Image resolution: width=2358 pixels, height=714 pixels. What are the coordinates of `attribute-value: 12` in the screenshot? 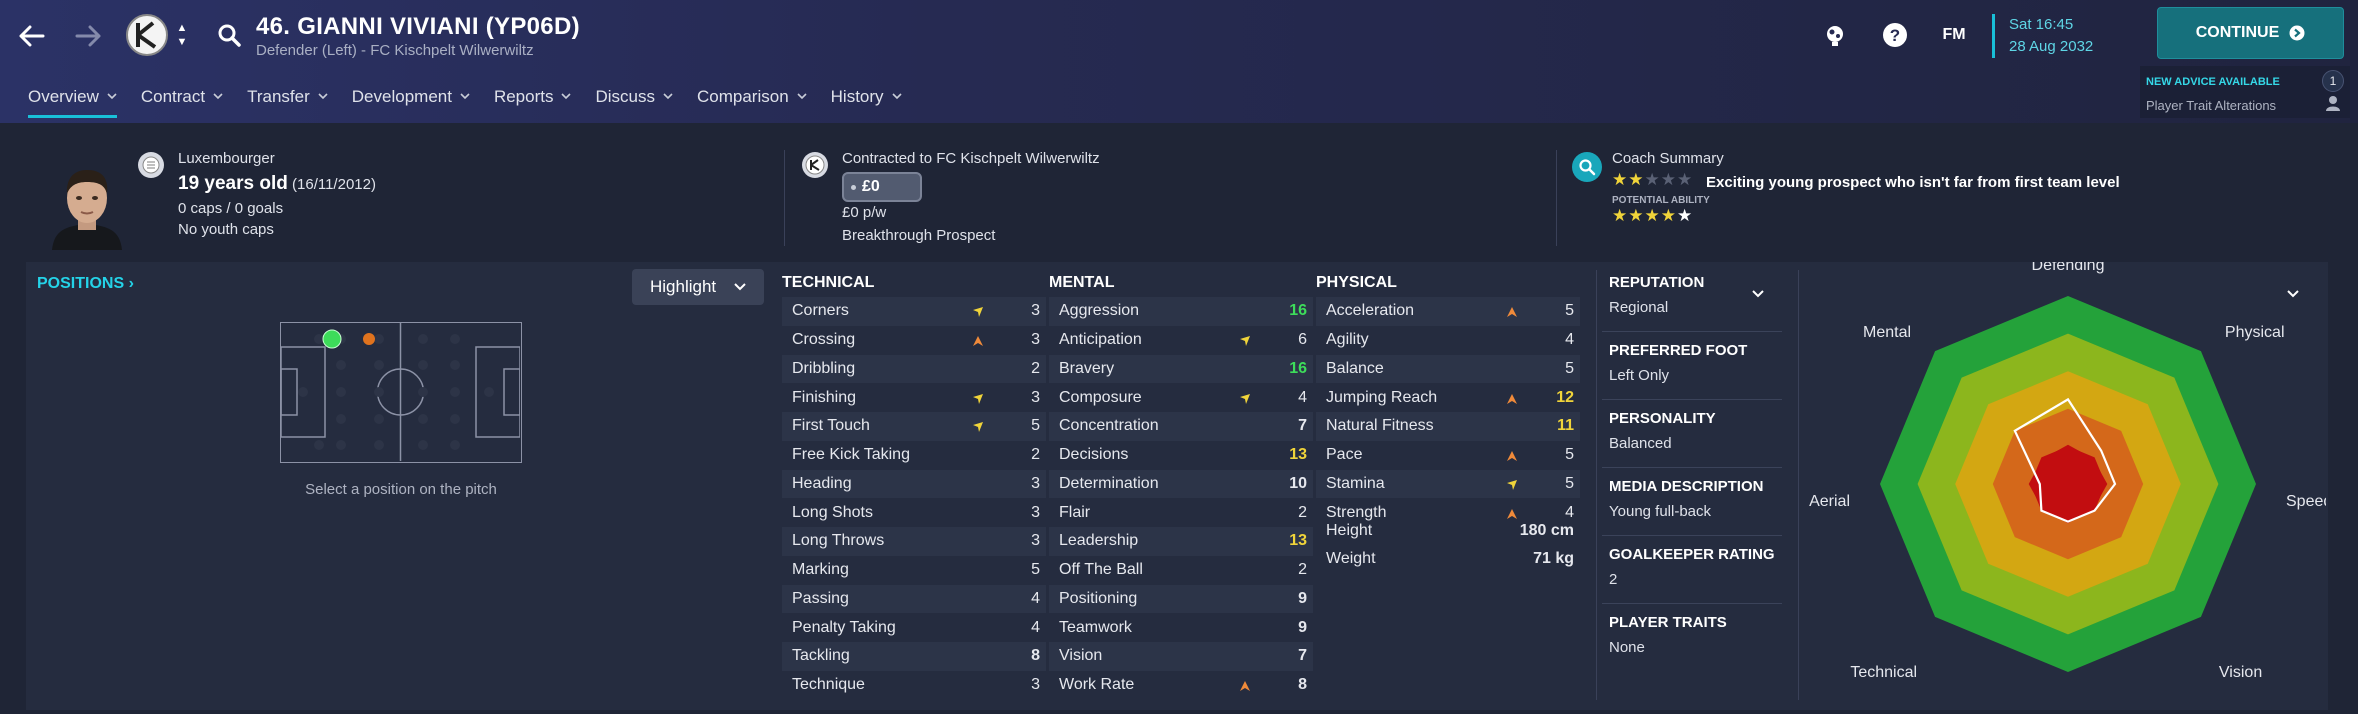 It's located at (1565, 397).